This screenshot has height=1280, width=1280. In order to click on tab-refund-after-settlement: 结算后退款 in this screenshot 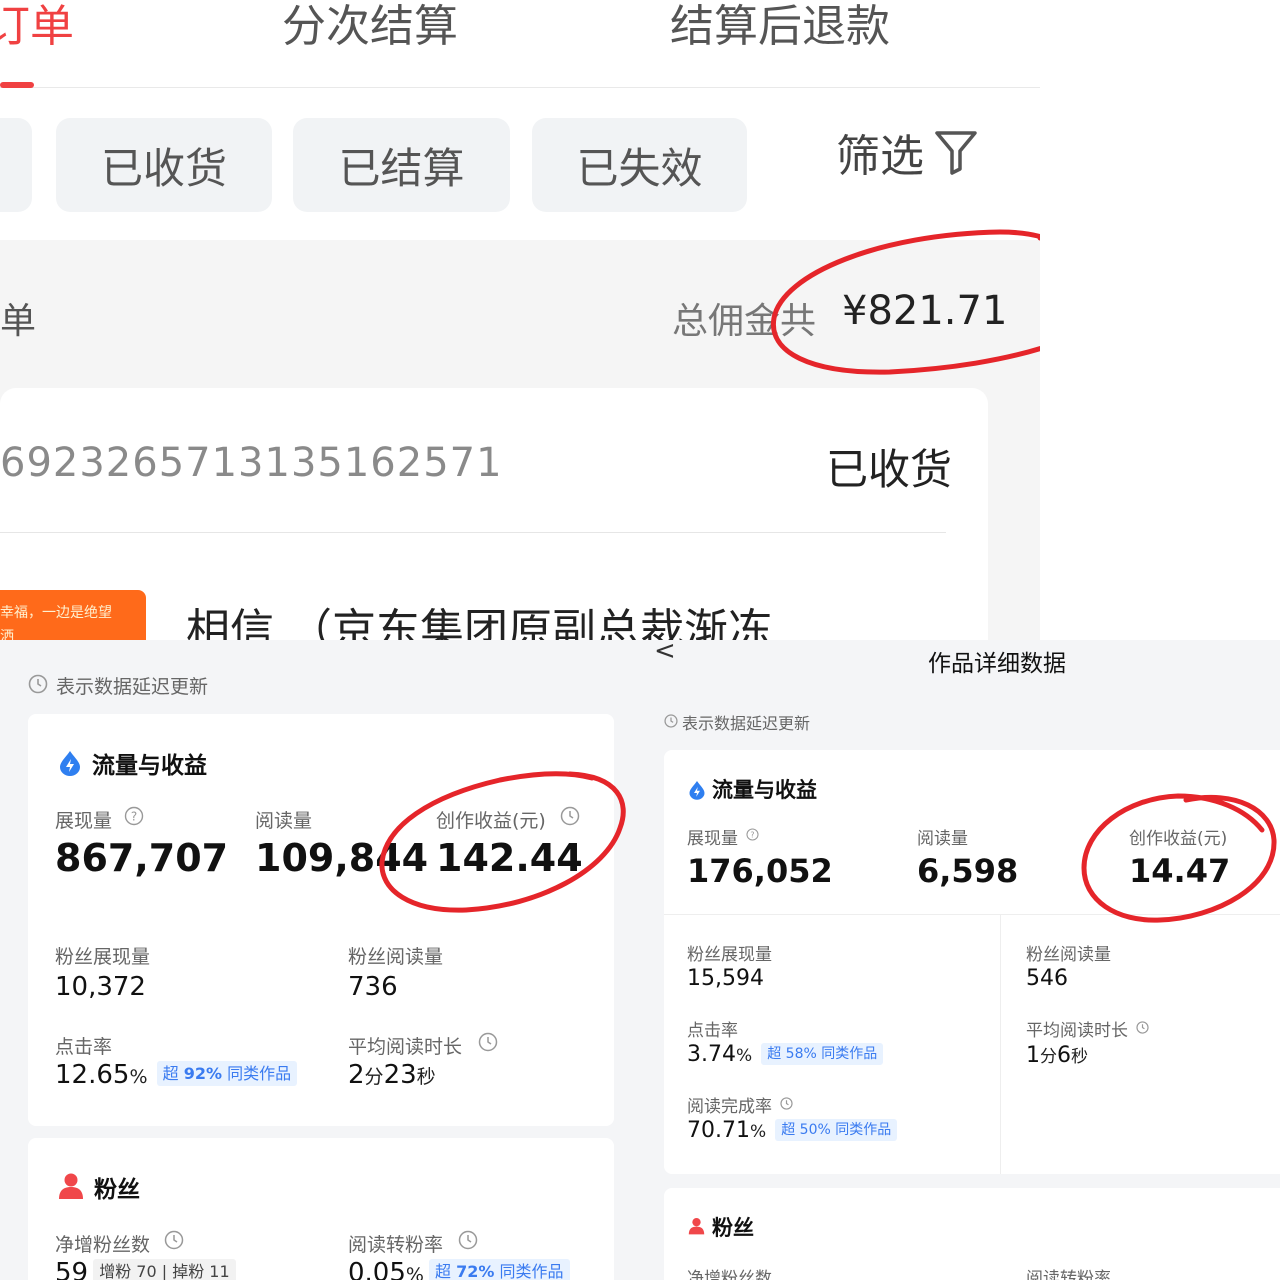, I will do `click(780, 27)`.